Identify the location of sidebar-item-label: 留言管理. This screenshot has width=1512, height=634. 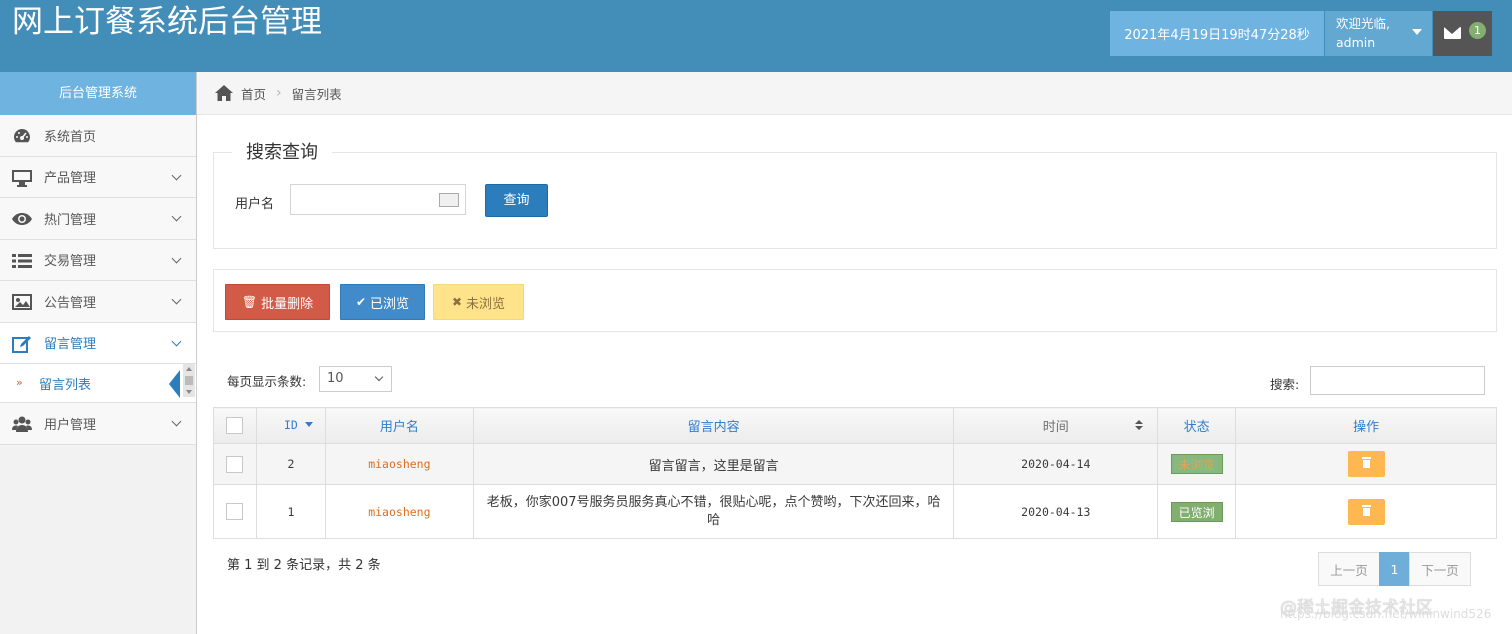
(70, 345).